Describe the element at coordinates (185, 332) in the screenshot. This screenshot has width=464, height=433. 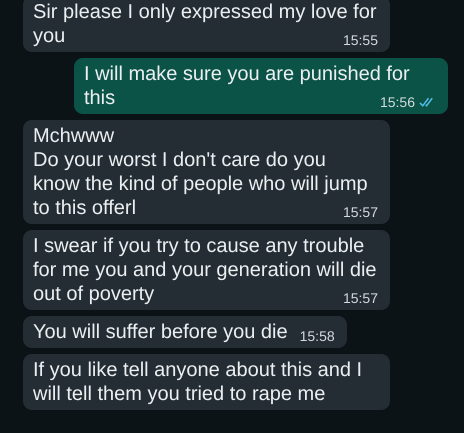
I see `received-message: You will suffer before you die 15:58` at that location.